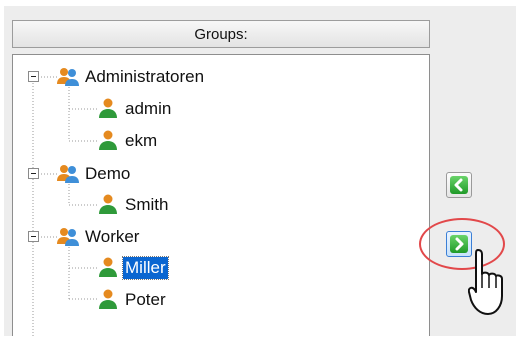 This screenshot has width=521, height=337. I want to click on tree-node-smith: Smith, so click(146, 205).